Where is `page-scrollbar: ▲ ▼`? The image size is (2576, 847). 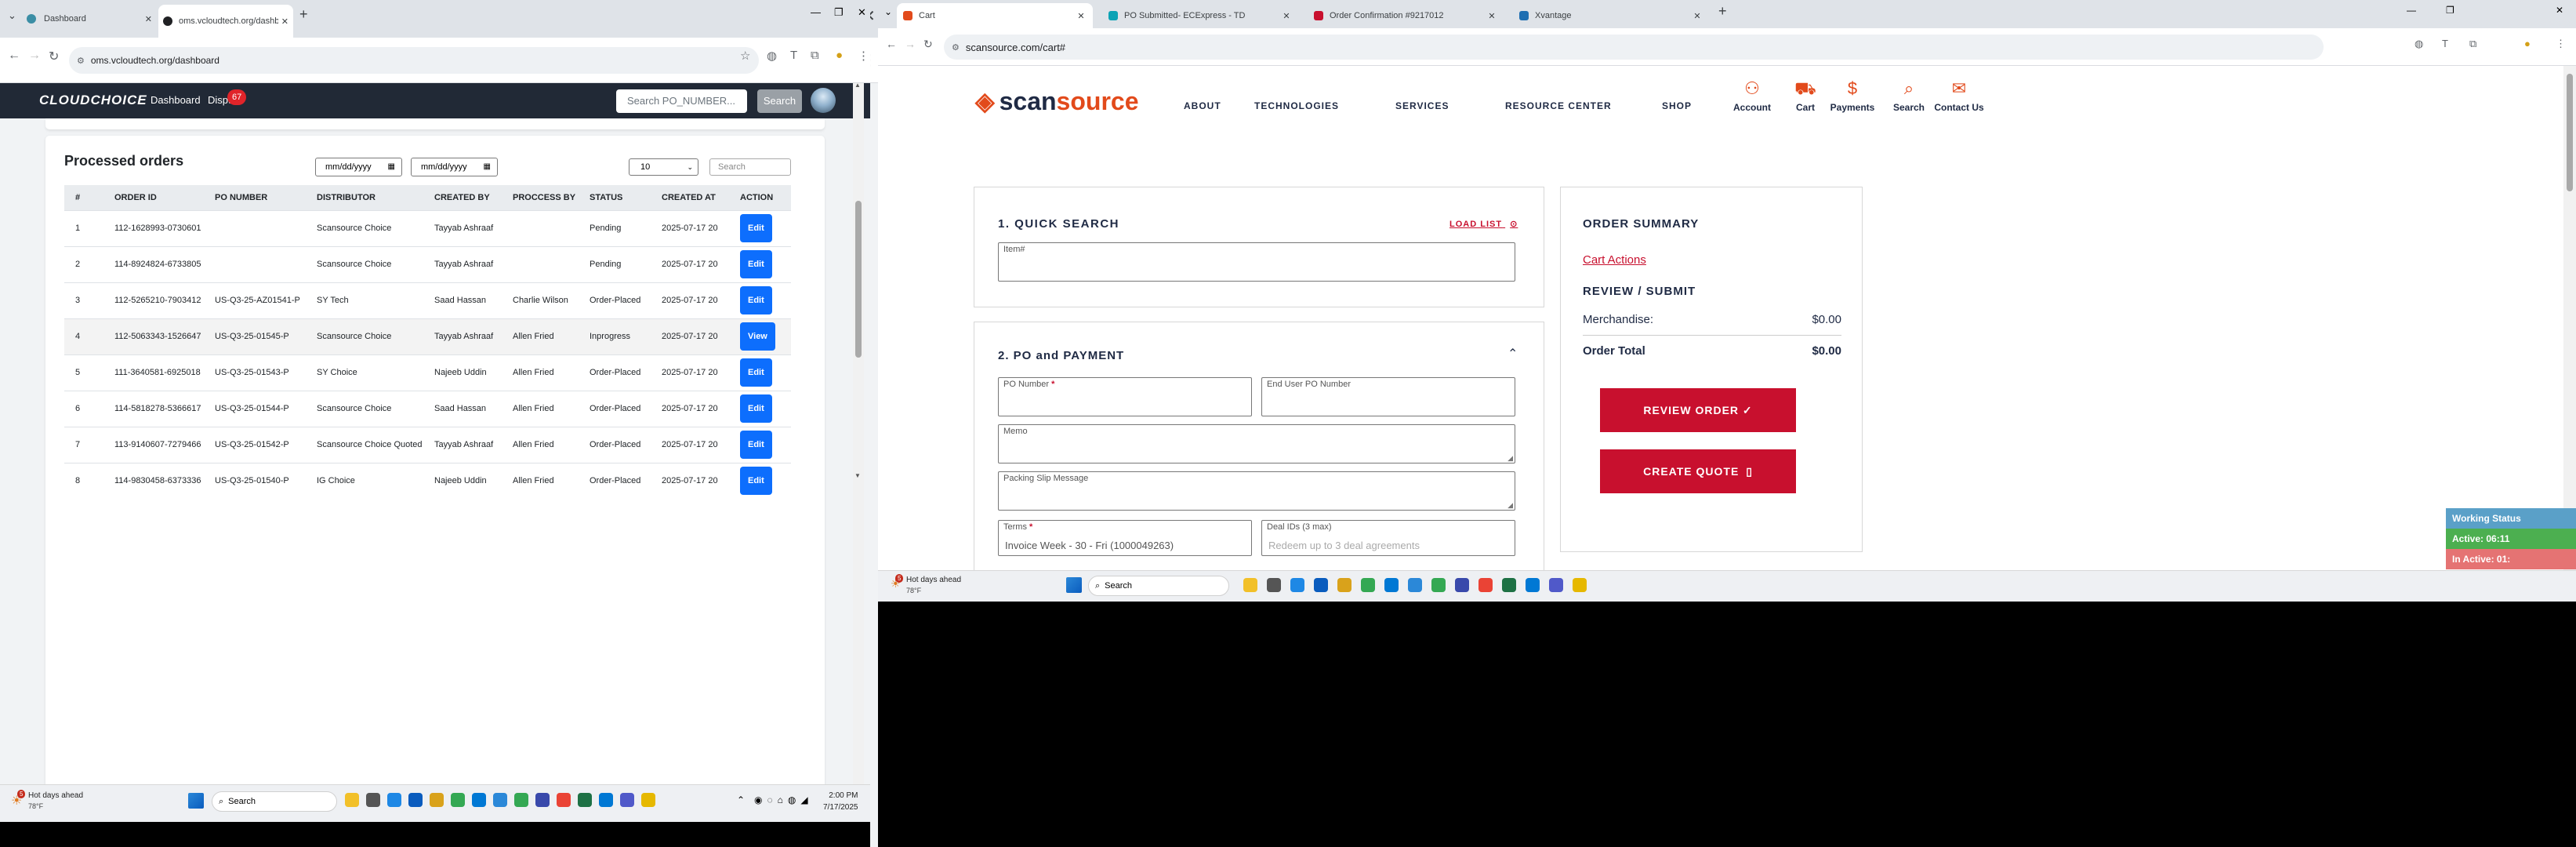 page-scrollbar: ▲ ▼ is located at coordinates (859, 440).